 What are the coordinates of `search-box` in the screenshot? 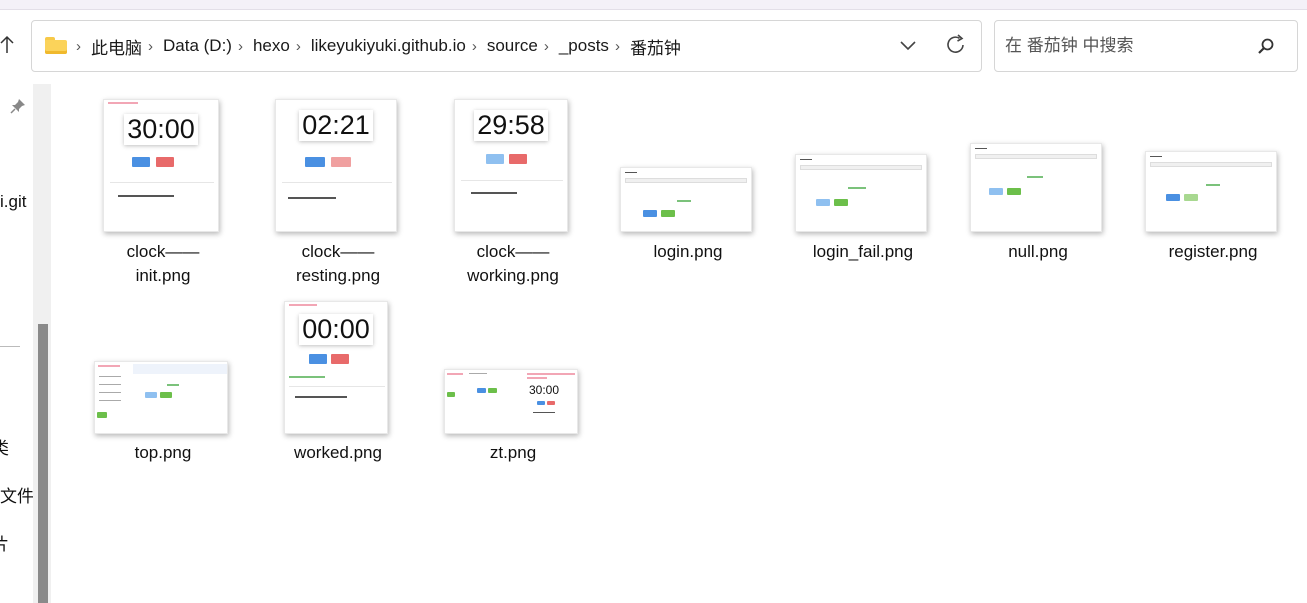 It's located at (1146, 46).